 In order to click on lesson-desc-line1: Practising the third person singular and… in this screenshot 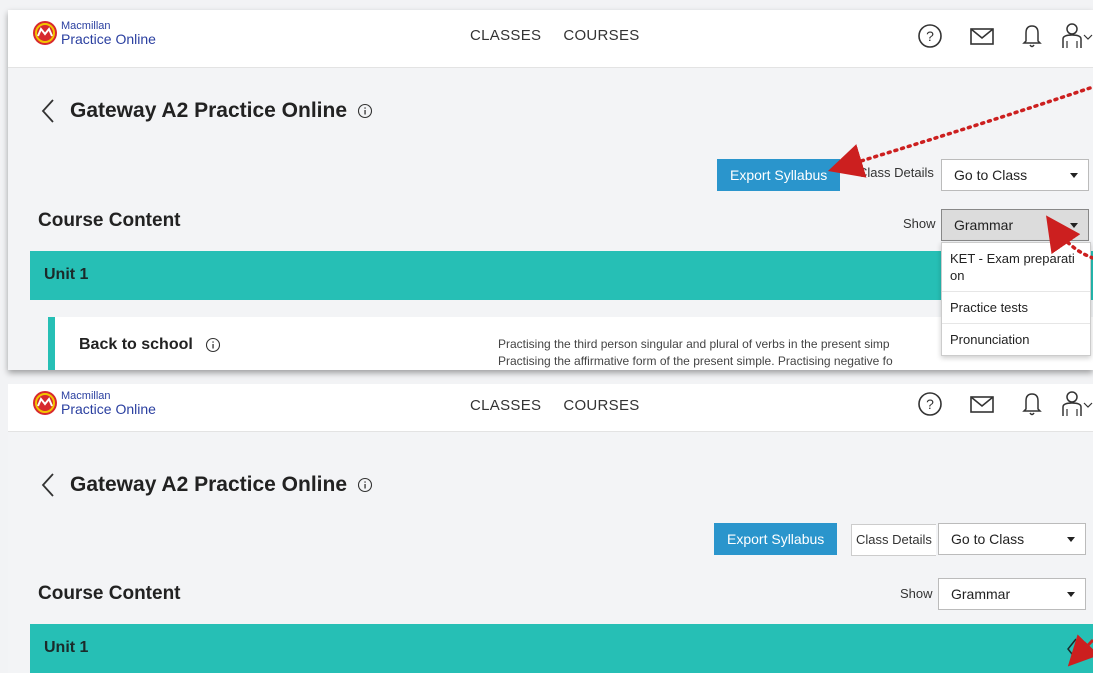, I will do `click(694, 344)`.